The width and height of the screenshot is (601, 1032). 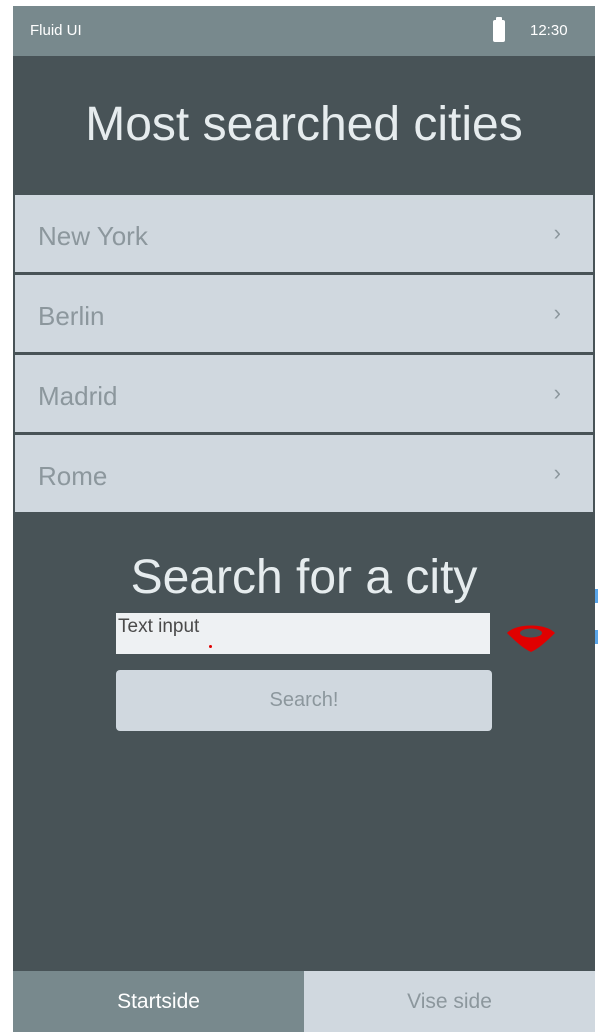 I want to click on tab-vise-side: Vise side, so click(x=449, y=1001).